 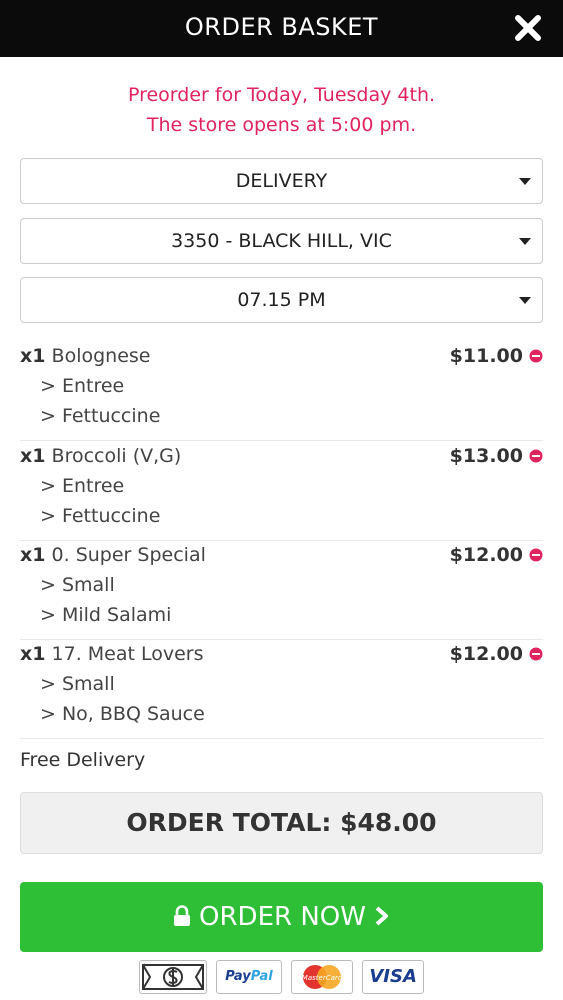 I want to click on order-now-content: ORDER NOW, so click(x=281, y=917).